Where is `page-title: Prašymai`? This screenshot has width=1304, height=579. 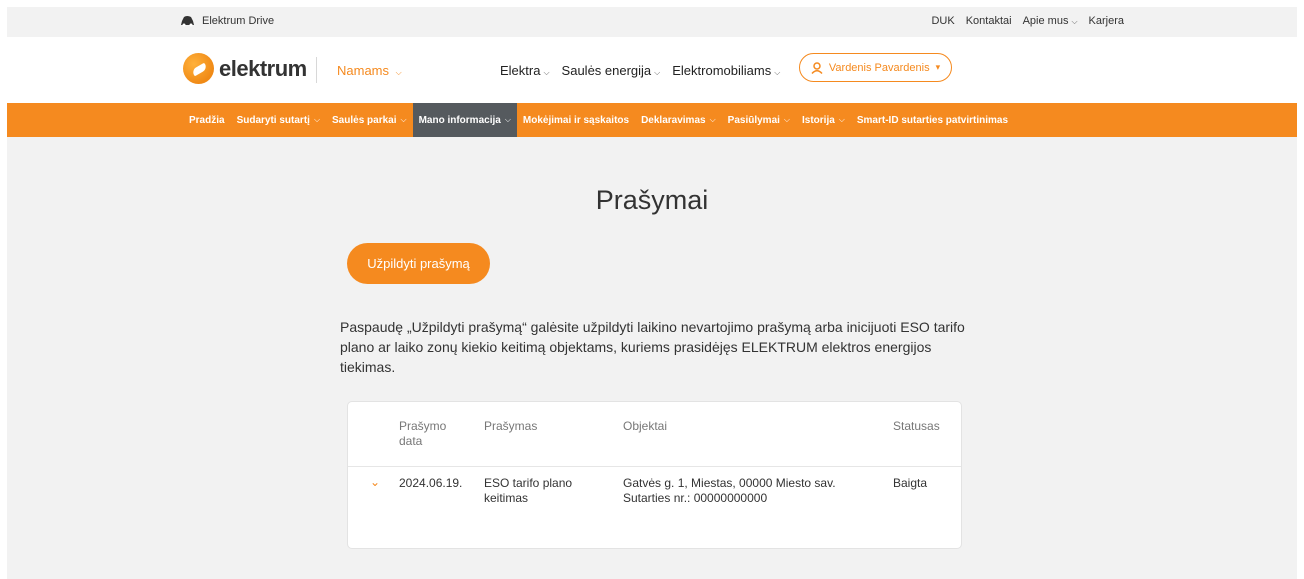
page-title: Prašymai is located at coordinates (652, 200).